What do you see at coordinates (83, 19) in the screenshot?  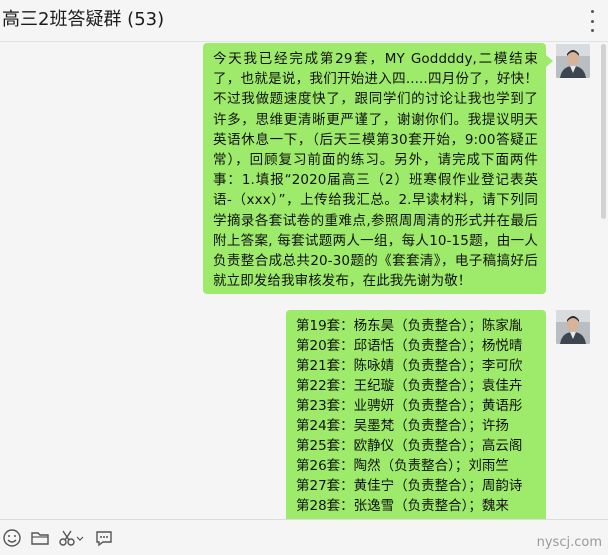 I see `chat-title: 高三2班答疑群 (53)` at bounding box center [83, 19].